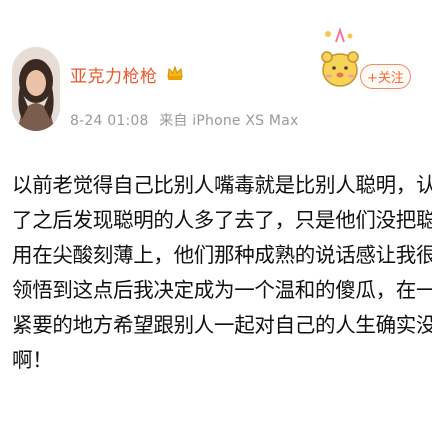 The image size is (438, 438). Describe the element at coordinates (222, 290) in the screenshot. I see `content-line: 领悟到这点后我决定成为一个温和的傻瓜，在一些无关` at that location.